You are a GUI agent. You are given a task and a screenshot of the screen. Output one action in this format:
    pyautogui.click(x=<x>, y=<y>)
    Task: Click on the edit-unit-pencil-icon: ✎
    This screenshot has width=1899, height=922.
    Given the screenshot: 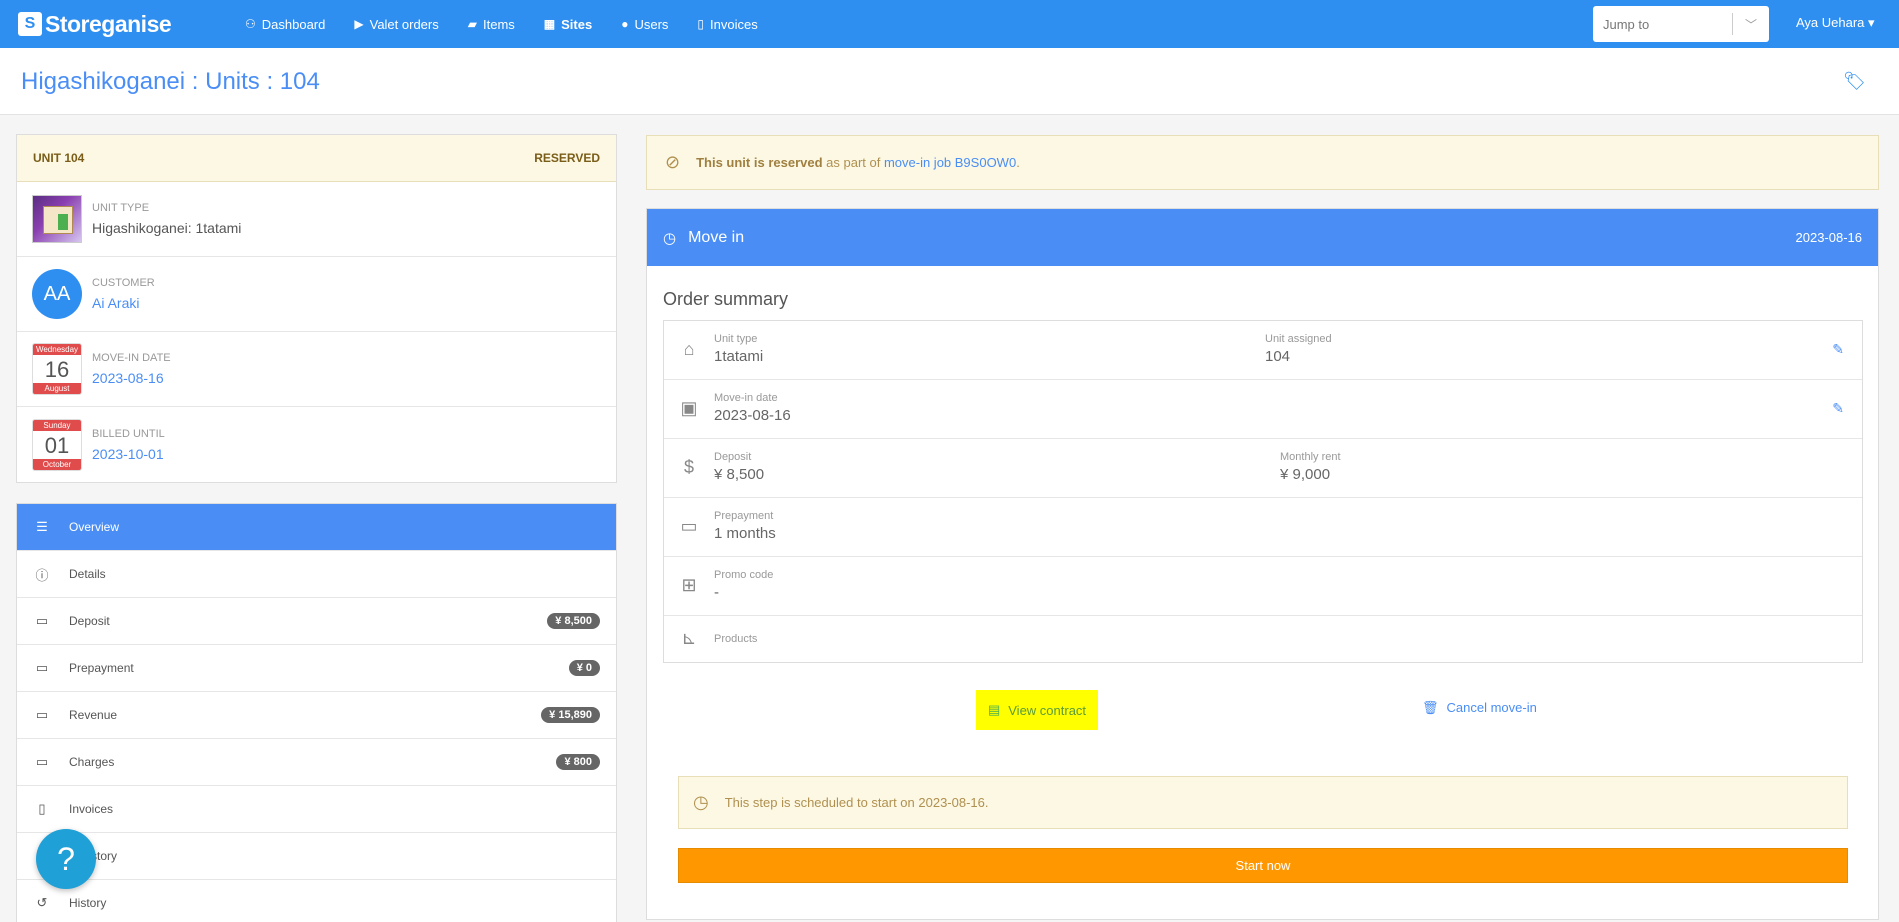 What is the action you would take?
    pyautogui.click(x=1838, y=349)
    